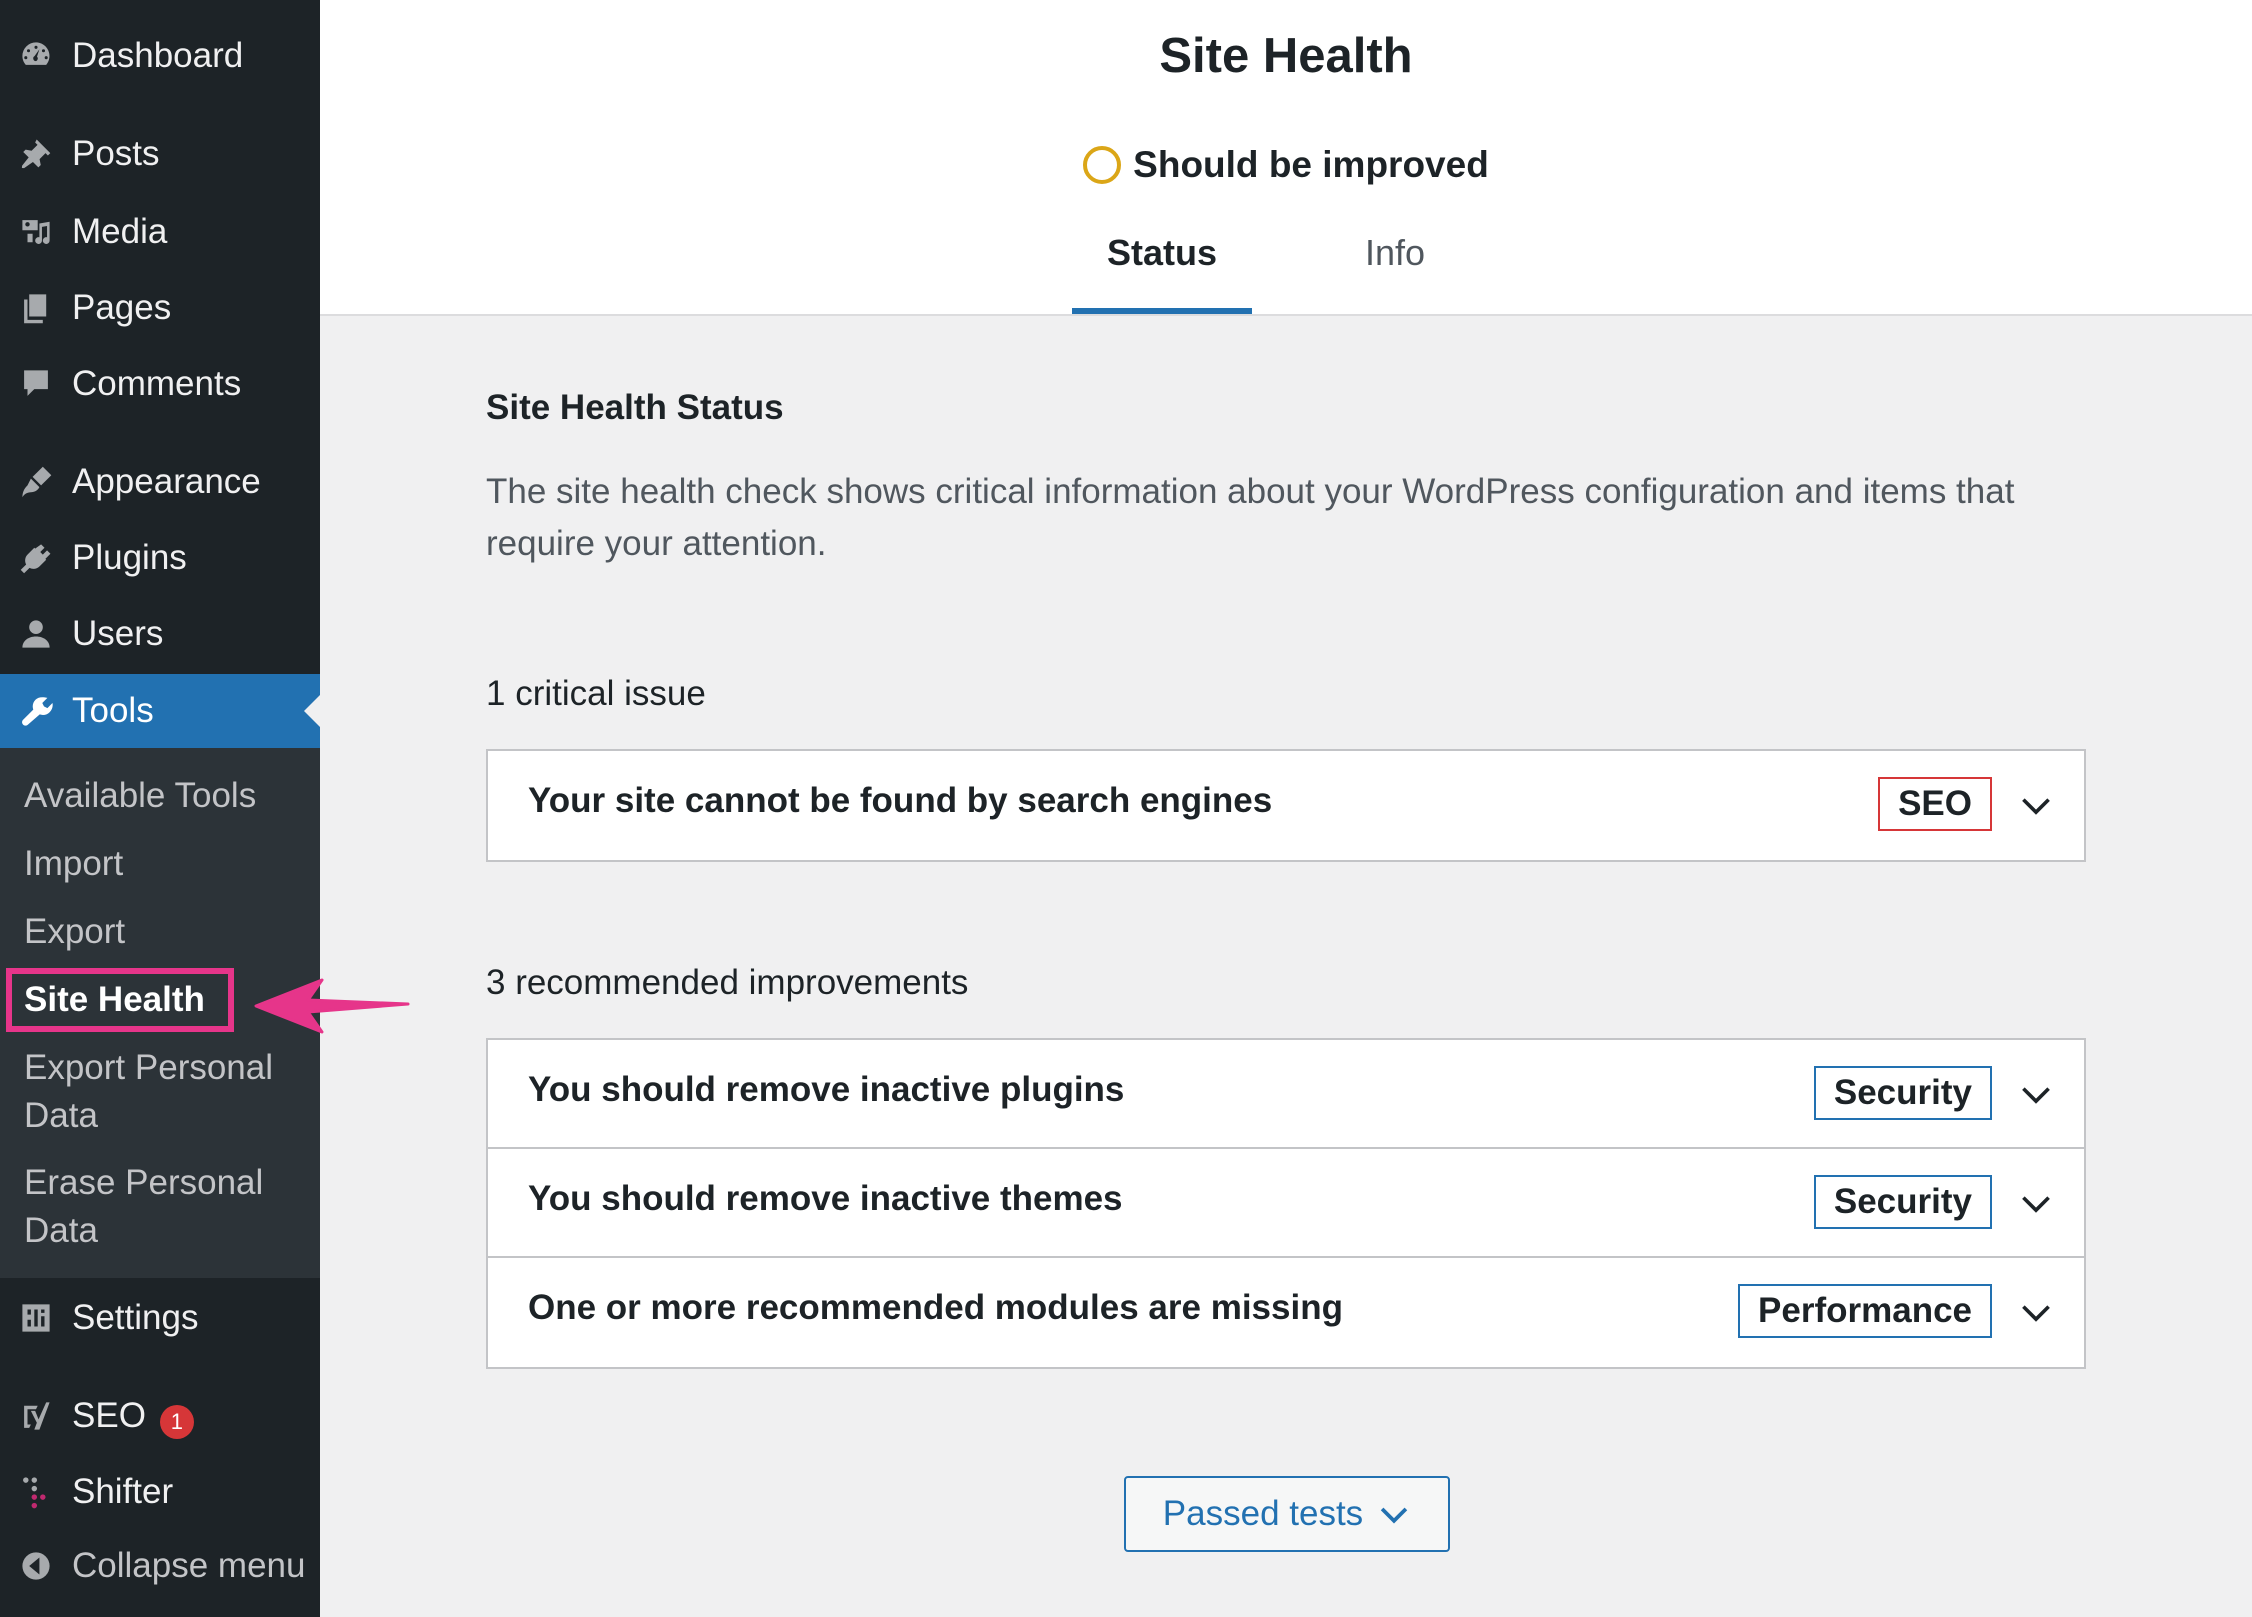 Image resolution: width=2252 pixels, height=1617 pixels. Describe the element at coordinates (36, 232) in the screenshot. I see `media-icon` at that location.